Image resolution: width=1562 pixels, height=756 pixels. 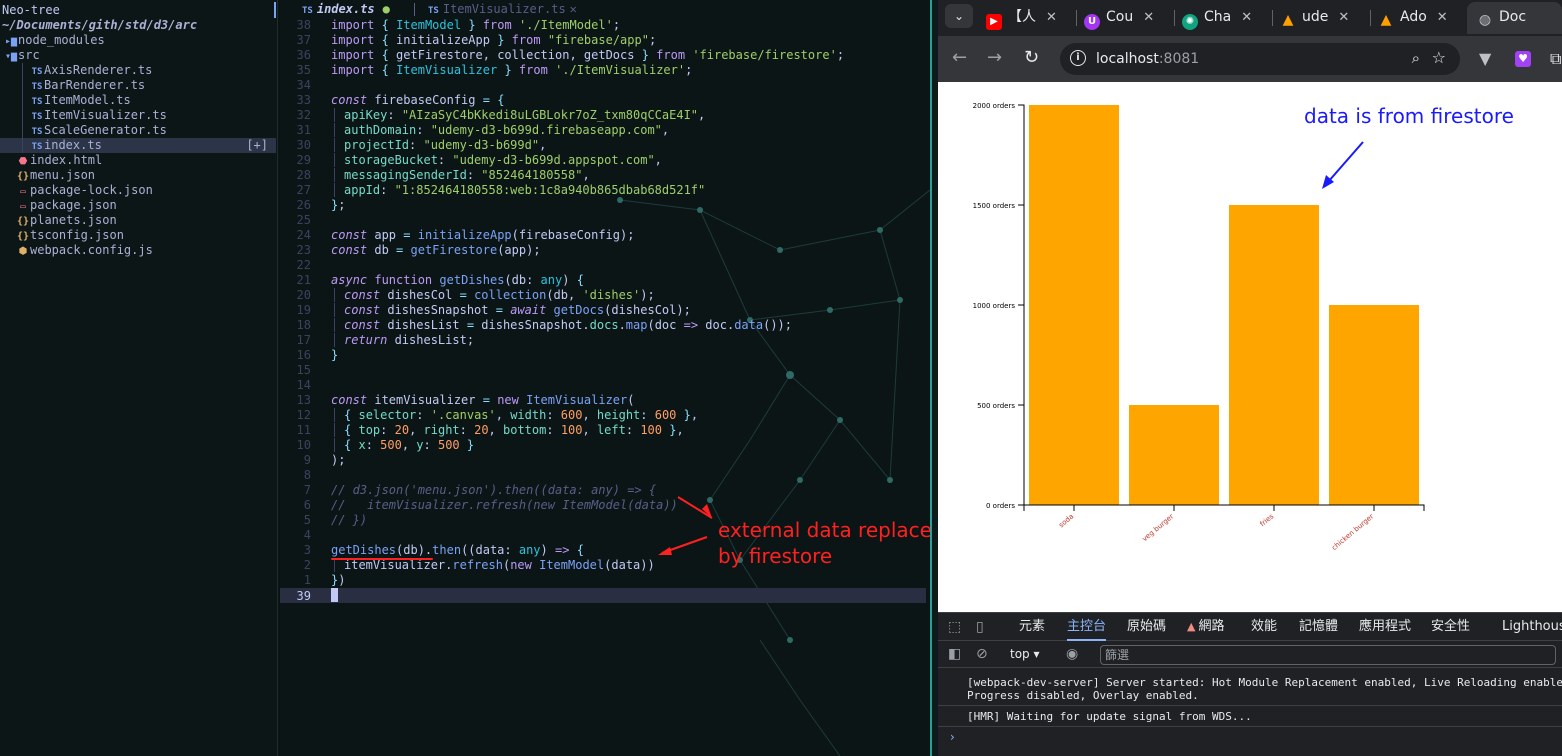 I want to click on devtools-tab-memory: 記憶體, so click(x=1318, y=627).